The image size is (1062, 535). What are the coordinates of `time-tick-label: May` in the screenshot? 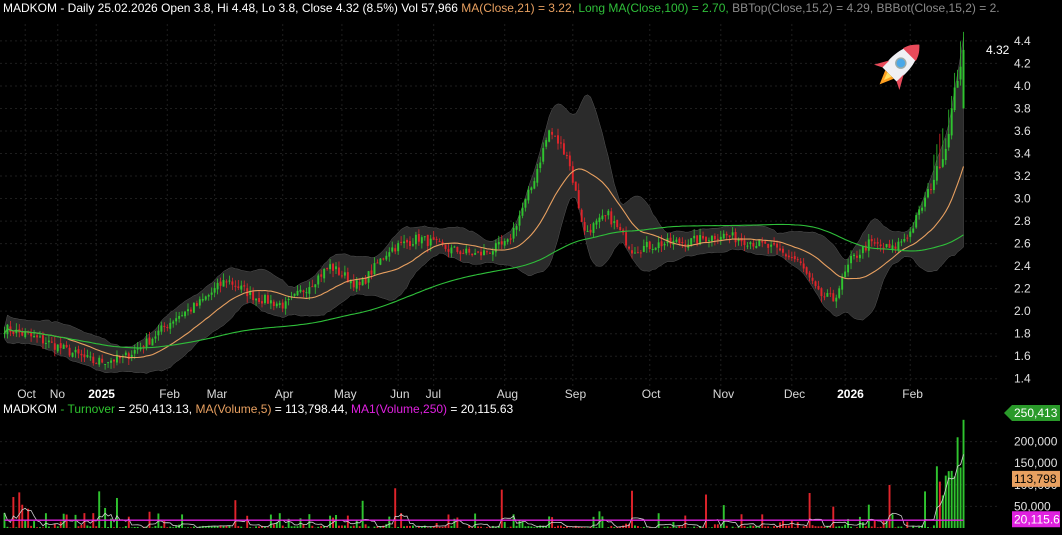 It's located at (345, 394).